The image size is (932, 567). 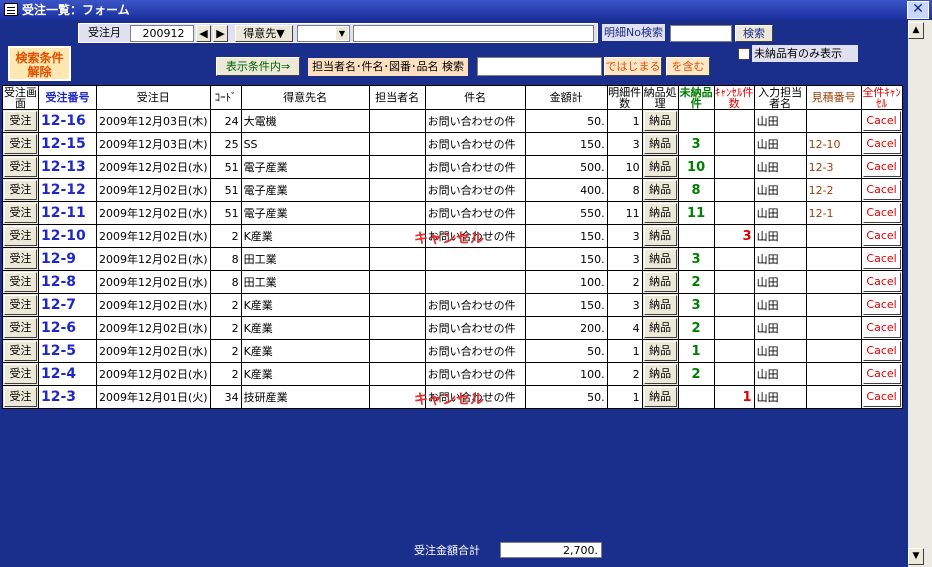 What do you see at coordinates (916, 30) in the screenshot?
I see `scroll-up-button: ▲` at bounding box center [916, 30].